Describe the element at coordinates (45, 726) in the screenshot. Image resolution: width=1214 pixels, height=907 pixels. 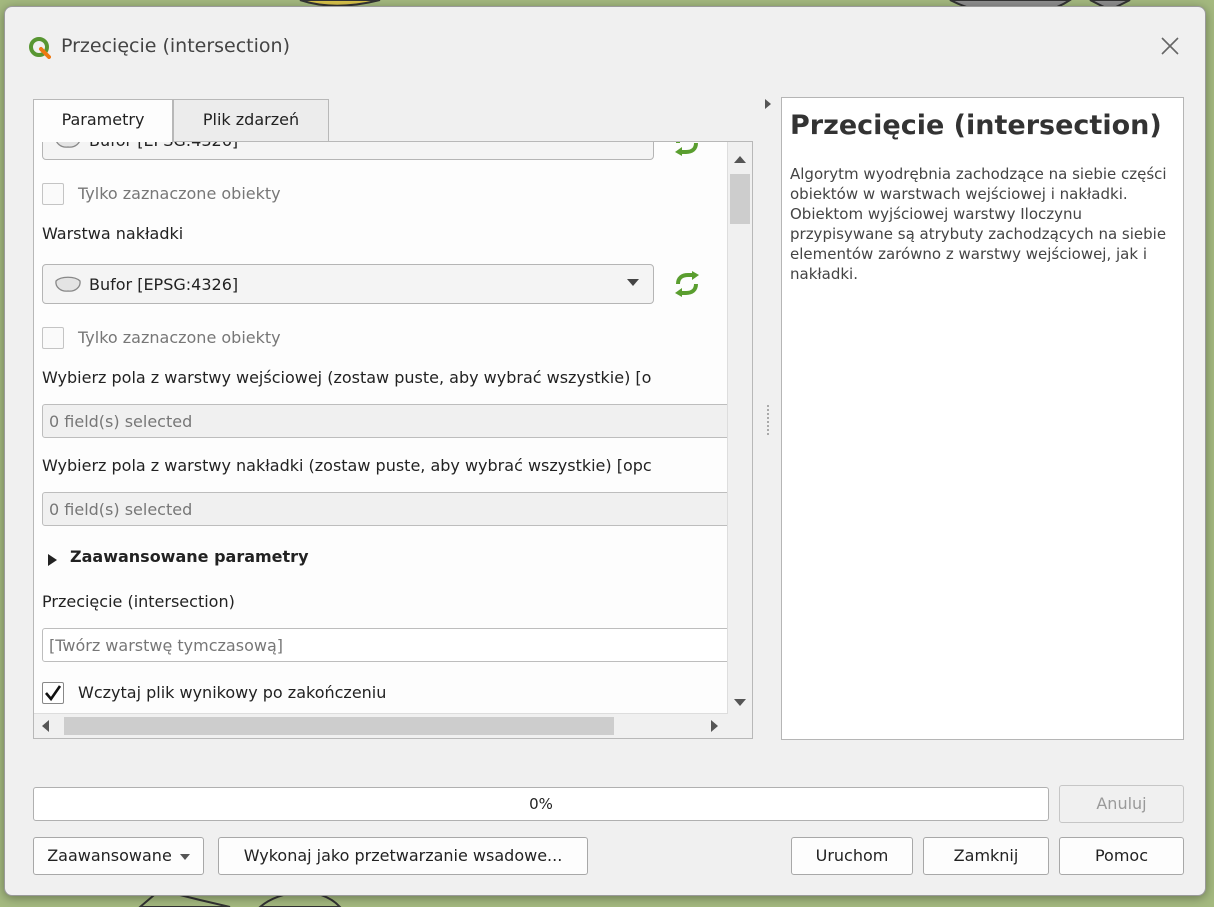
I see `scroll-left-arrow-icon` at that location.